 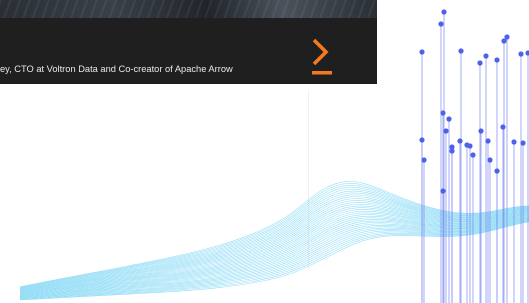 What do you see at coordinates (188, 9) in the screenshot?
I see `promo-card-image` at bounding box center [188, 9].